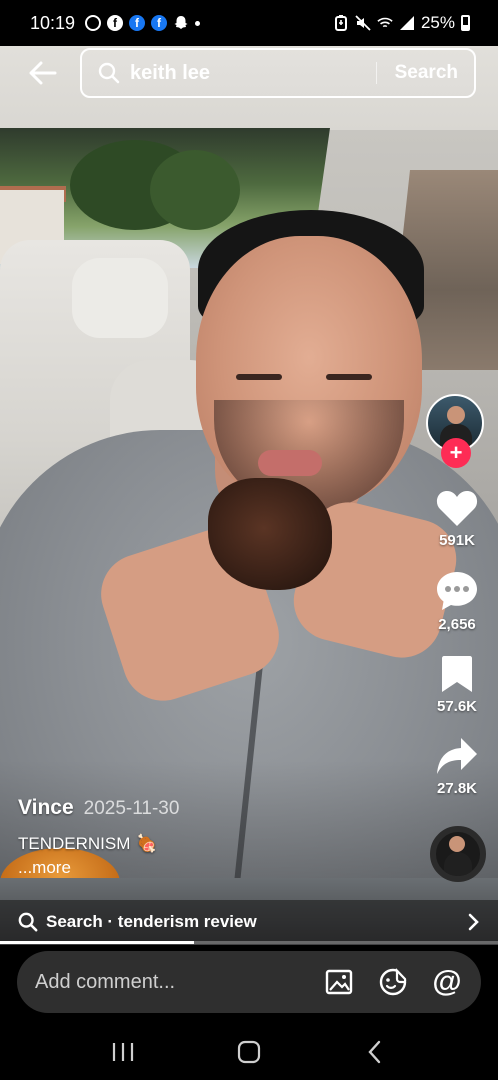  I want to click on more-link: ...more, so click(98, 868).